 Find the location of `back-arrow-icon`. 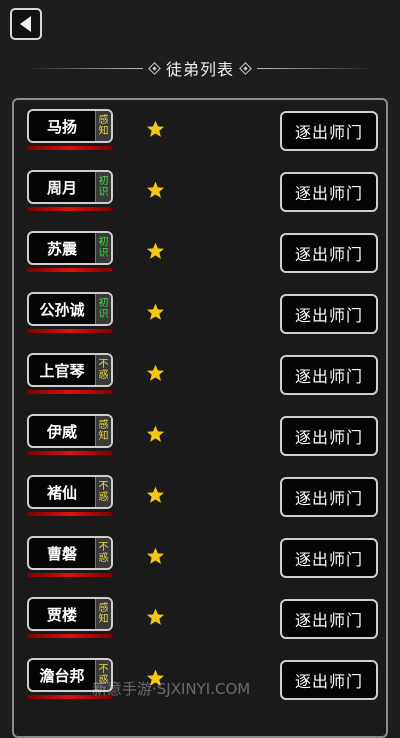

back-arrow-icon is located at coordinates (25, 24).